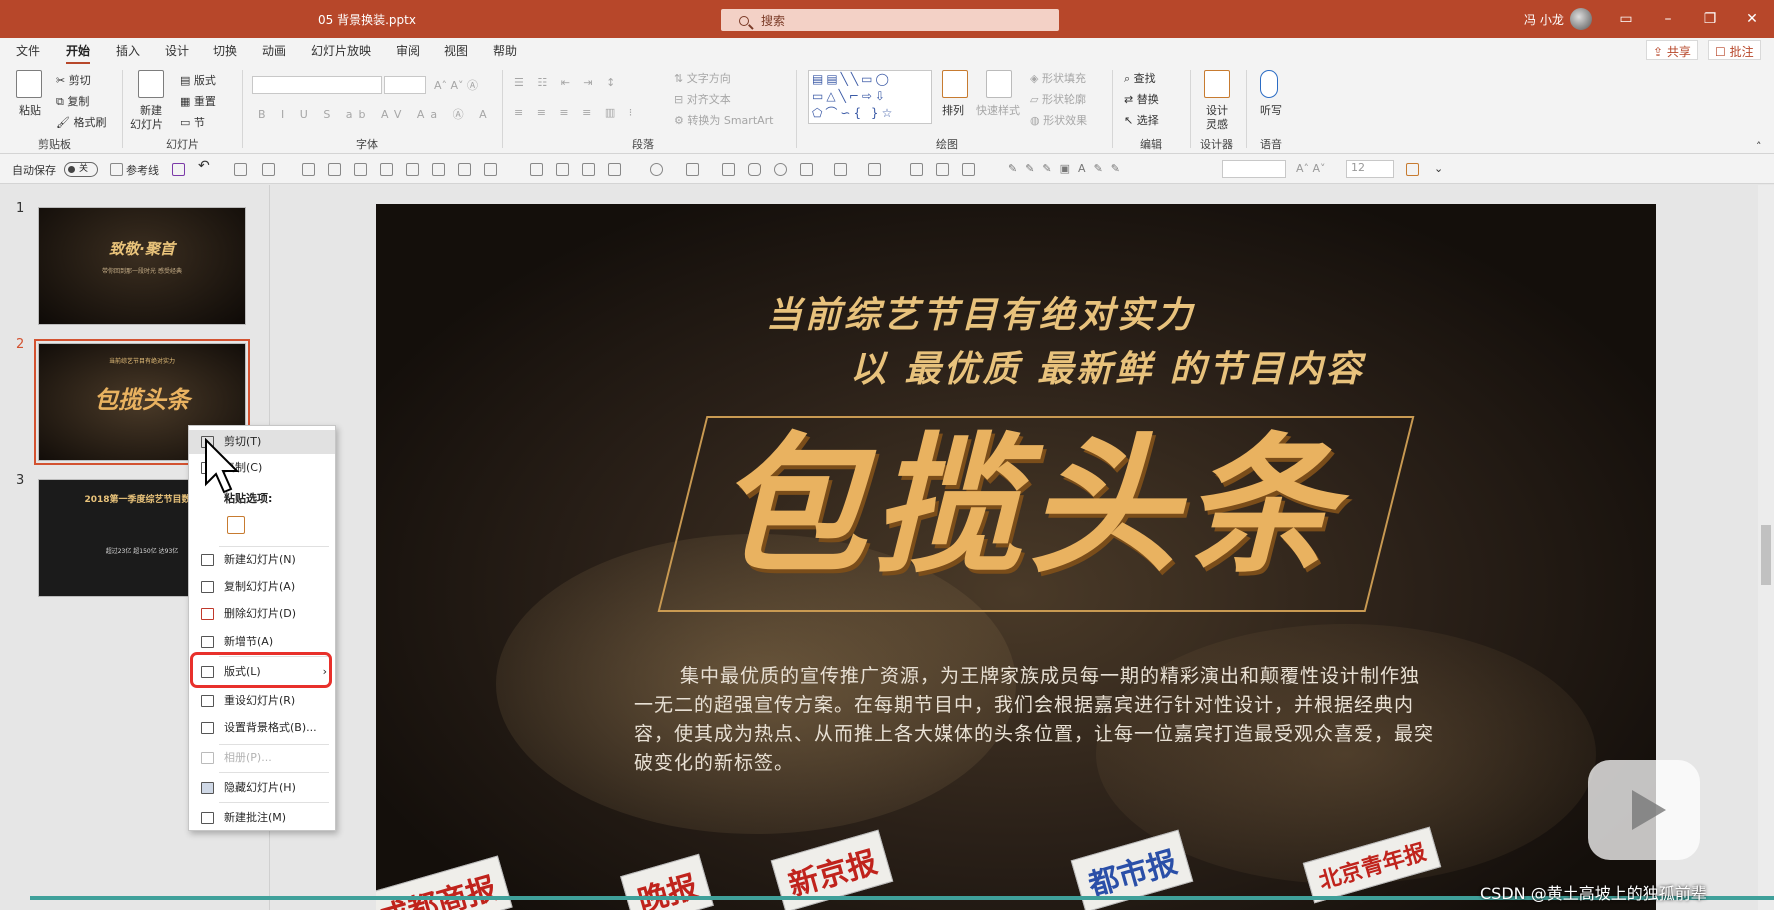 The image size is (1774, 910). What do you see at coordinates (341, 50) in the screenshot?
I see `tab-slideshow: 幻灯片放映` at bounding box center [341, 50].